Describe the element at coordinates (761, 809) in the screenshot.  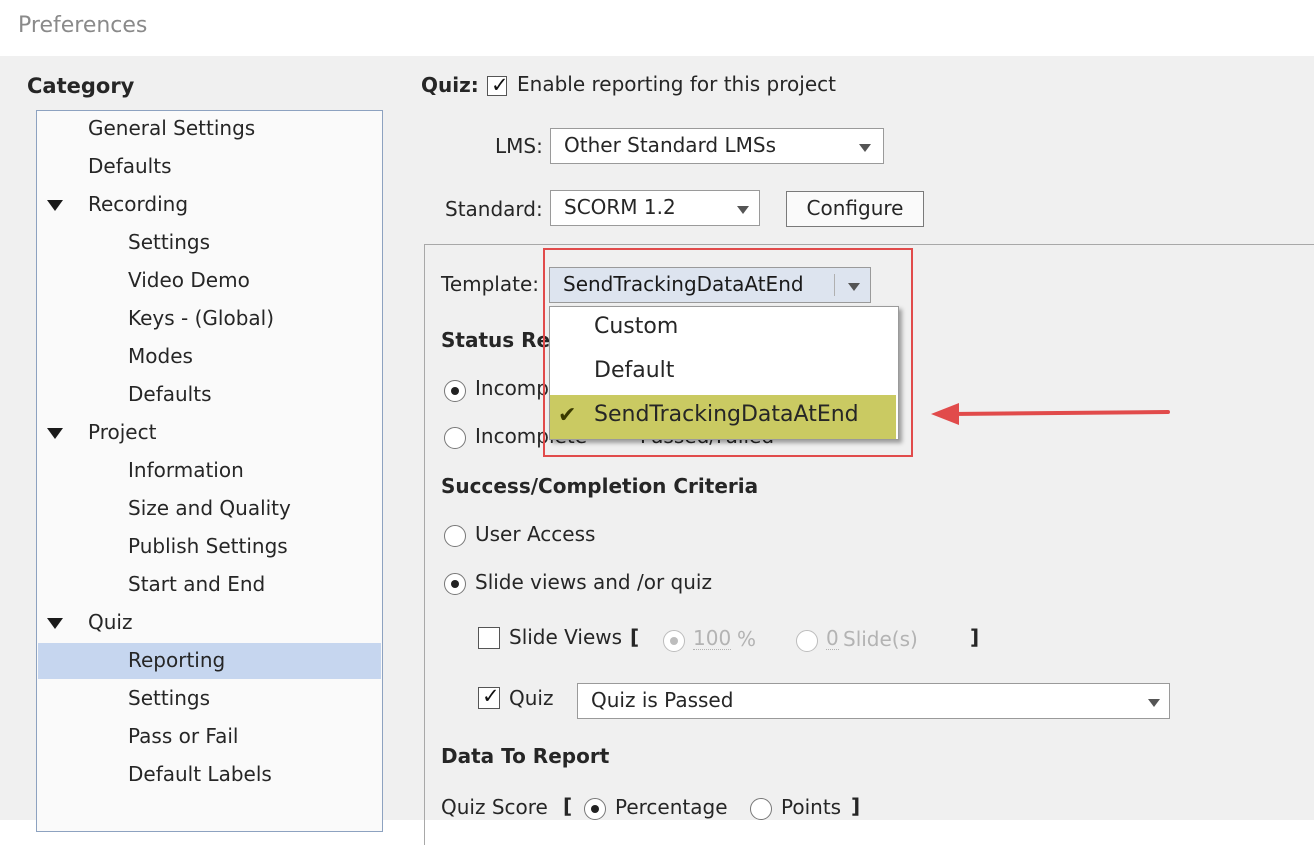
I see `points-radio` at that location.